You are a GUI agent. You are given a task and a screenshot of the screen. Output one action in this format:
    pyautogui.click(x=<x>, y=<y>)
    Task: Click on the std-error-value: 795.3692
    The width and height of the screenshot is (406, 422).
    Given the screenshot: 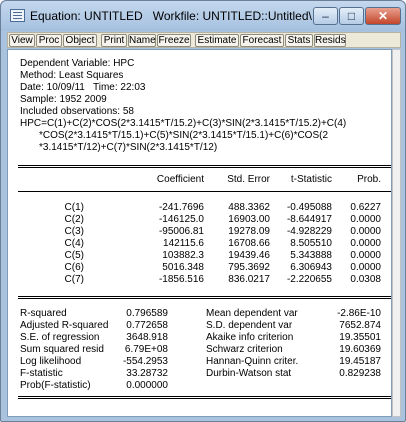 What is the action you would take?
    pyautogui.click(x=249, y=267)
    